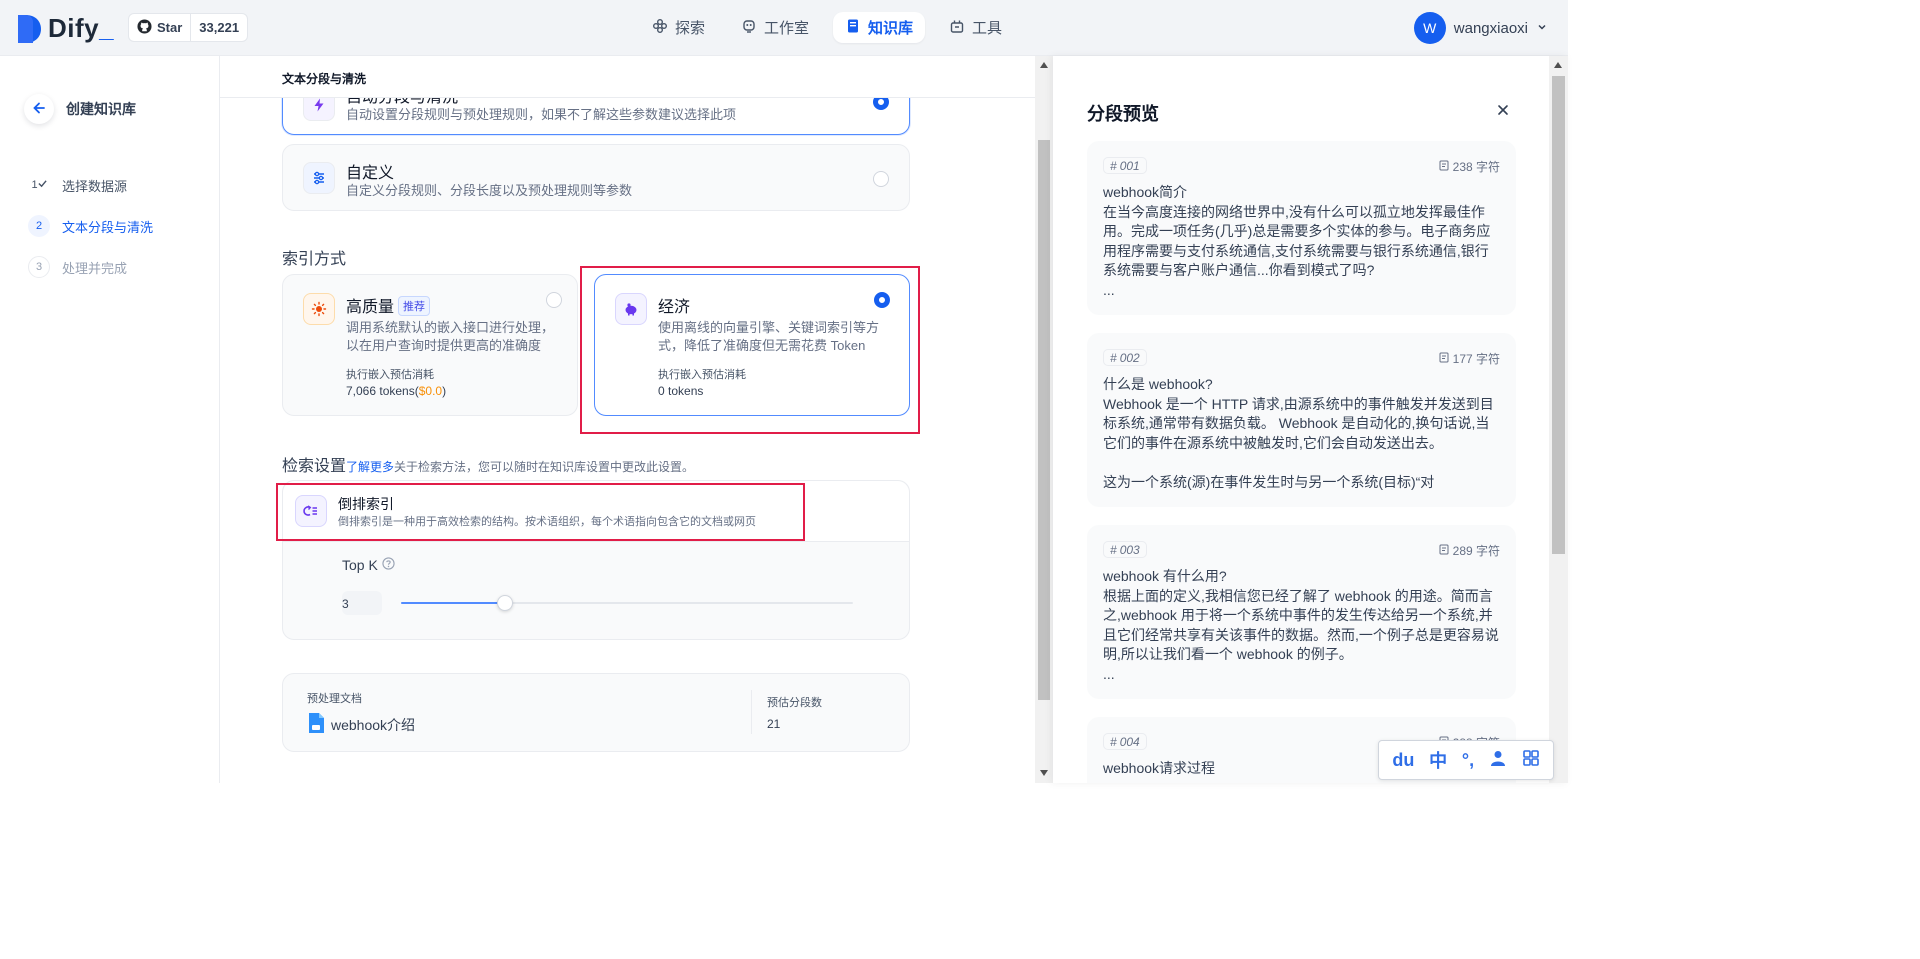  Describe the element at coordinates (660, 28) in the screenshot. I see `compass-icon` at that location.